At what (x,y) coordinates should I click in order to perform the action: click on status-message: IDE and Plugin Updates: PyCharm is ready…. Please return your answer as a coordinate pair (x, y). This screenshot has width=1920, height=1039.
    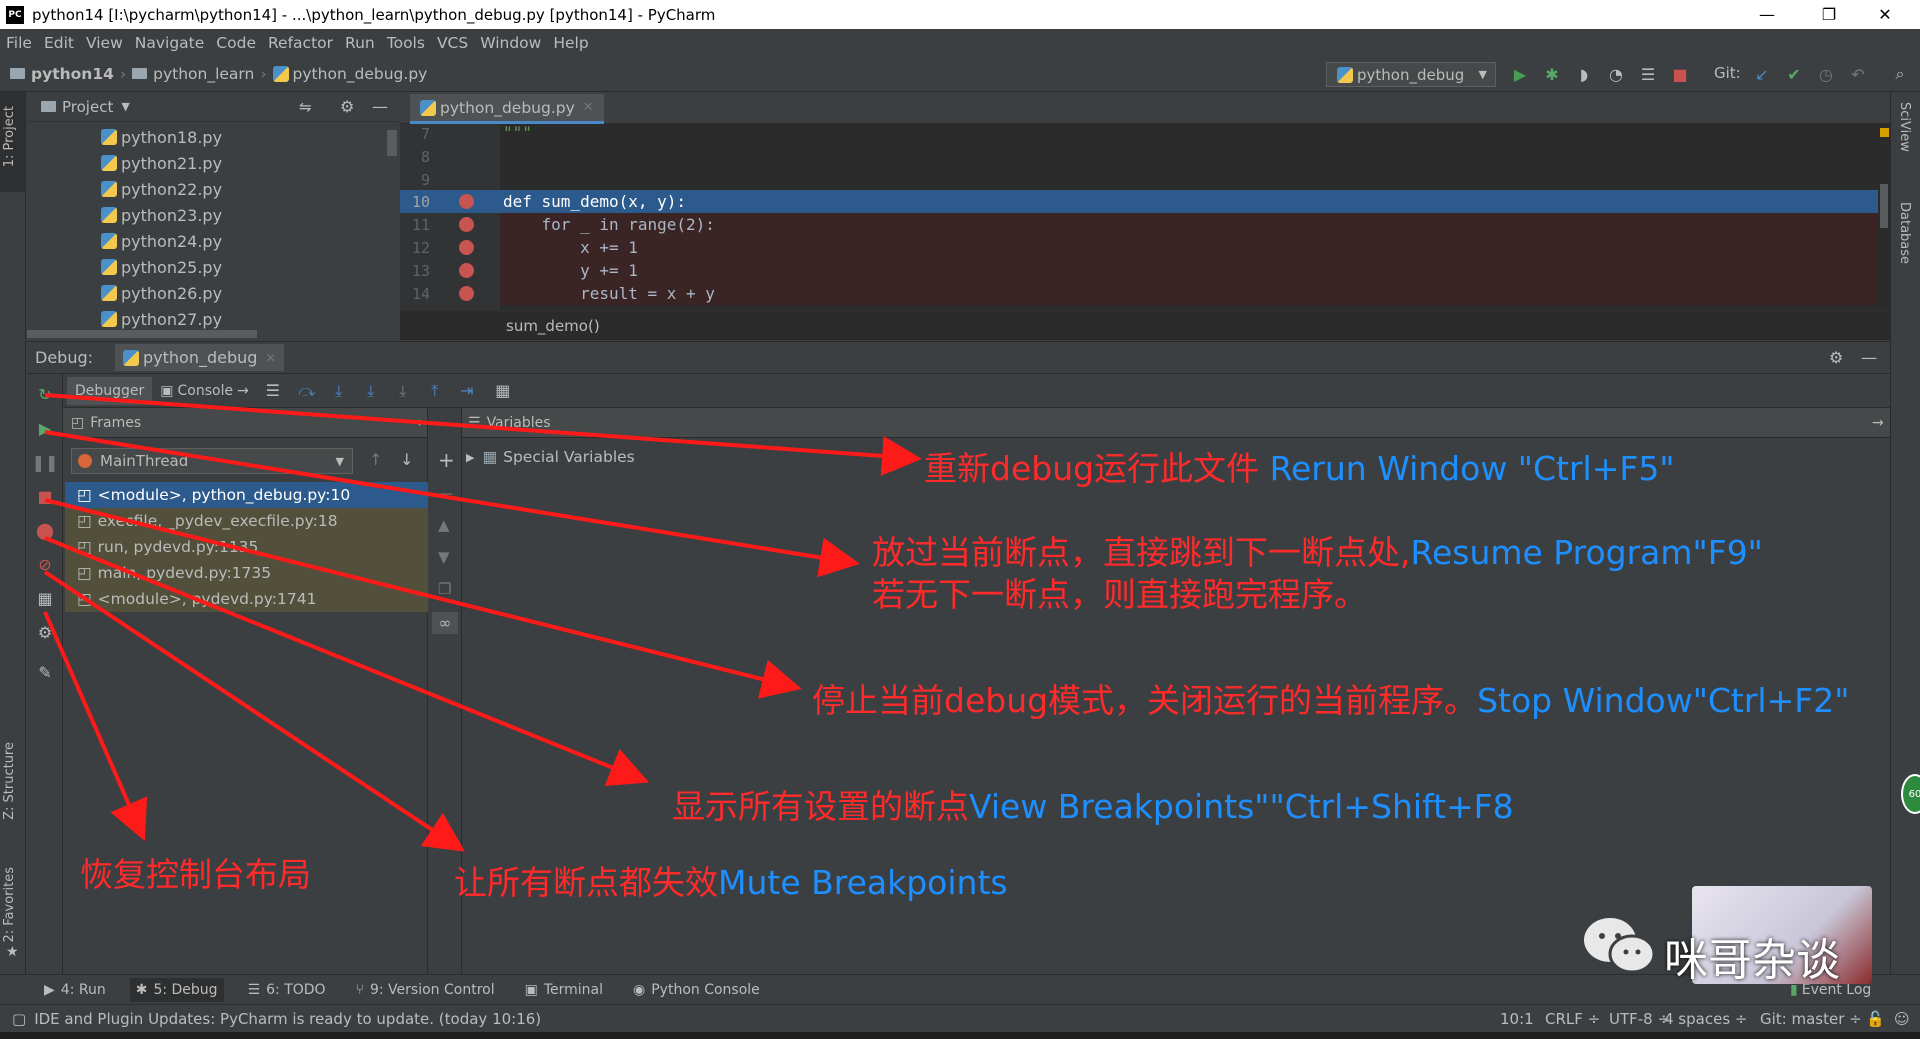
    Looking at the image, I should click on (287, 1019).